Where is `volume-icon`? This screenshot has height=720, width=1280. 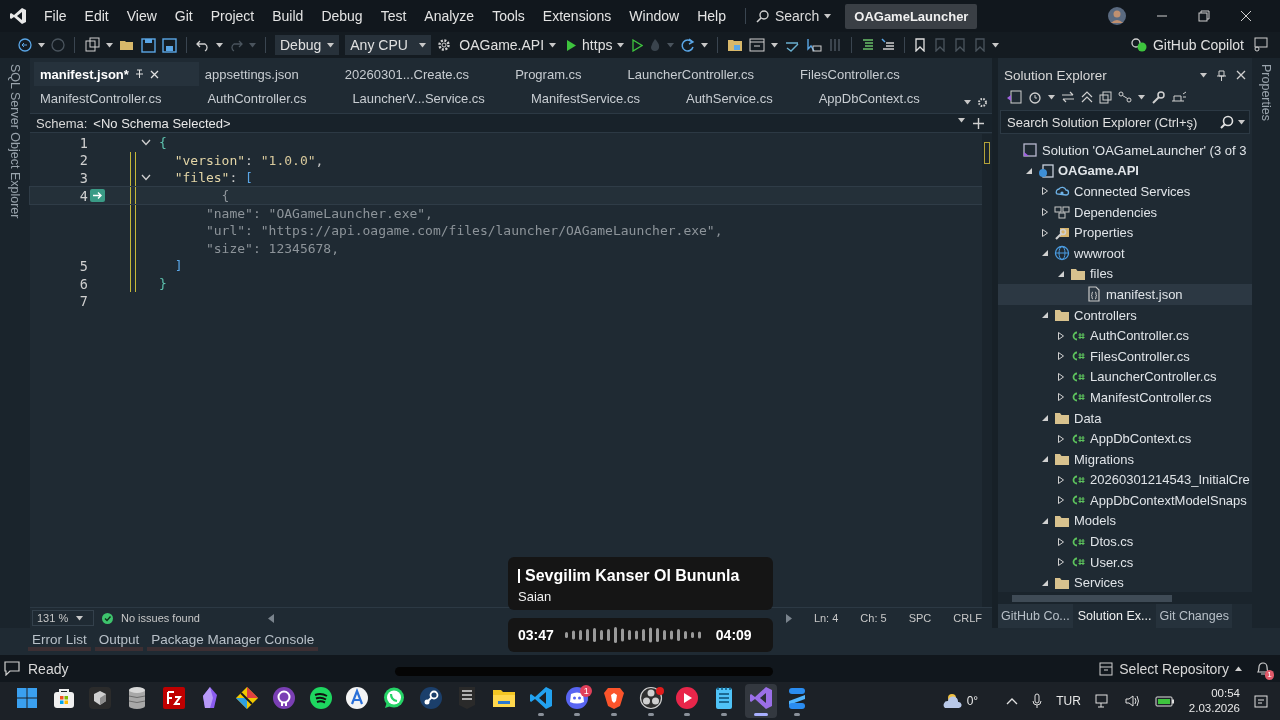
volume-icon is located at coordinates (1132, 701).